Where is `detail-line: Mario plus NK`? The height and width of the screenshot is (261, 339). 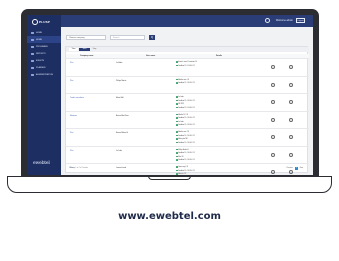
detail-line: Mario plus NK is located at coordinates (182, 139).